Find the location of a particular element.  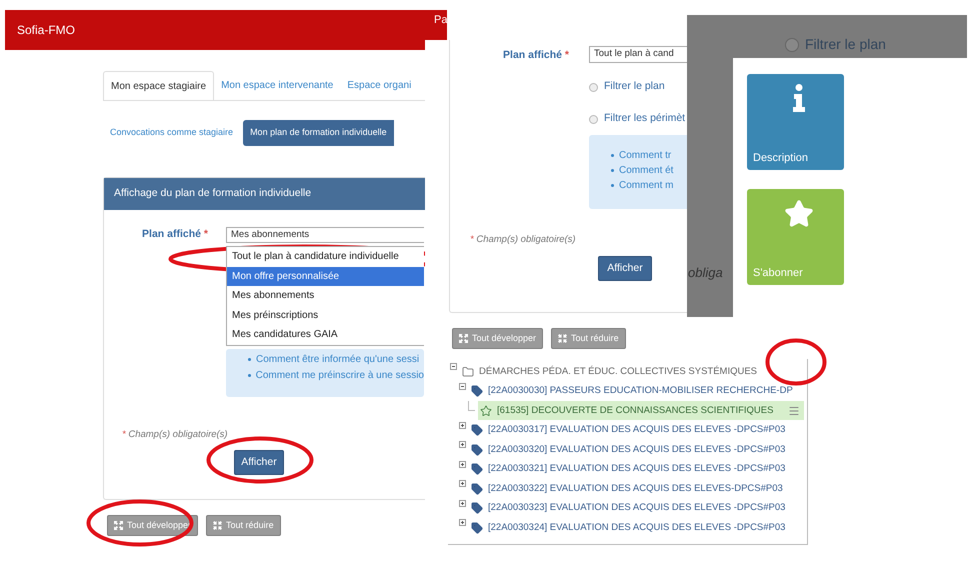

folder-icon is located at coordinates (468, 372).